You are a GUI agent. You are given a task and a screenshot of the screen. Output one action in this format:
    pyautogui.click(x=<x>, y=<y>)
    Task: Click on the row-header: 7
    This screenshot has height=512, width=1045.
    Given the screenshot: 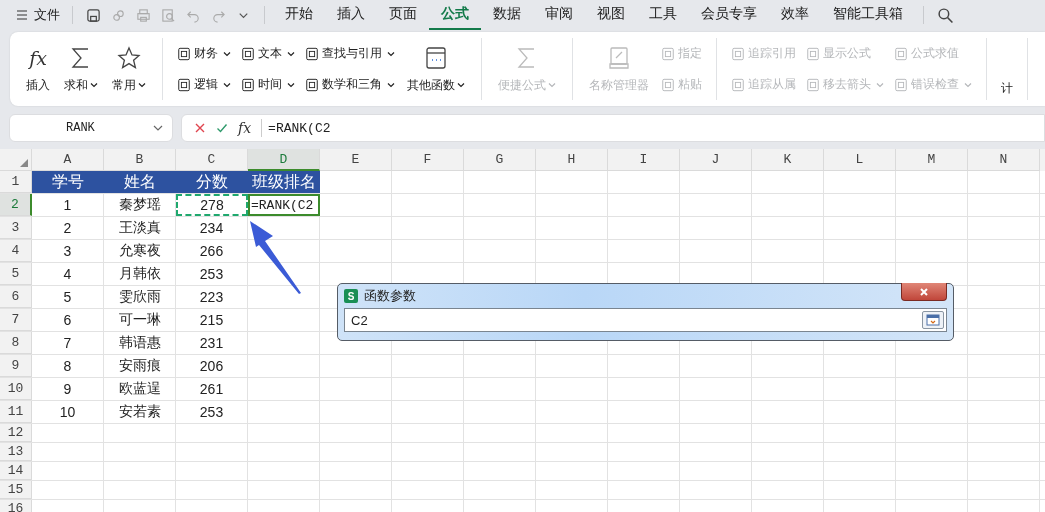 What is the action you would take?
    pyautogui.click(x=16, y=320)
    